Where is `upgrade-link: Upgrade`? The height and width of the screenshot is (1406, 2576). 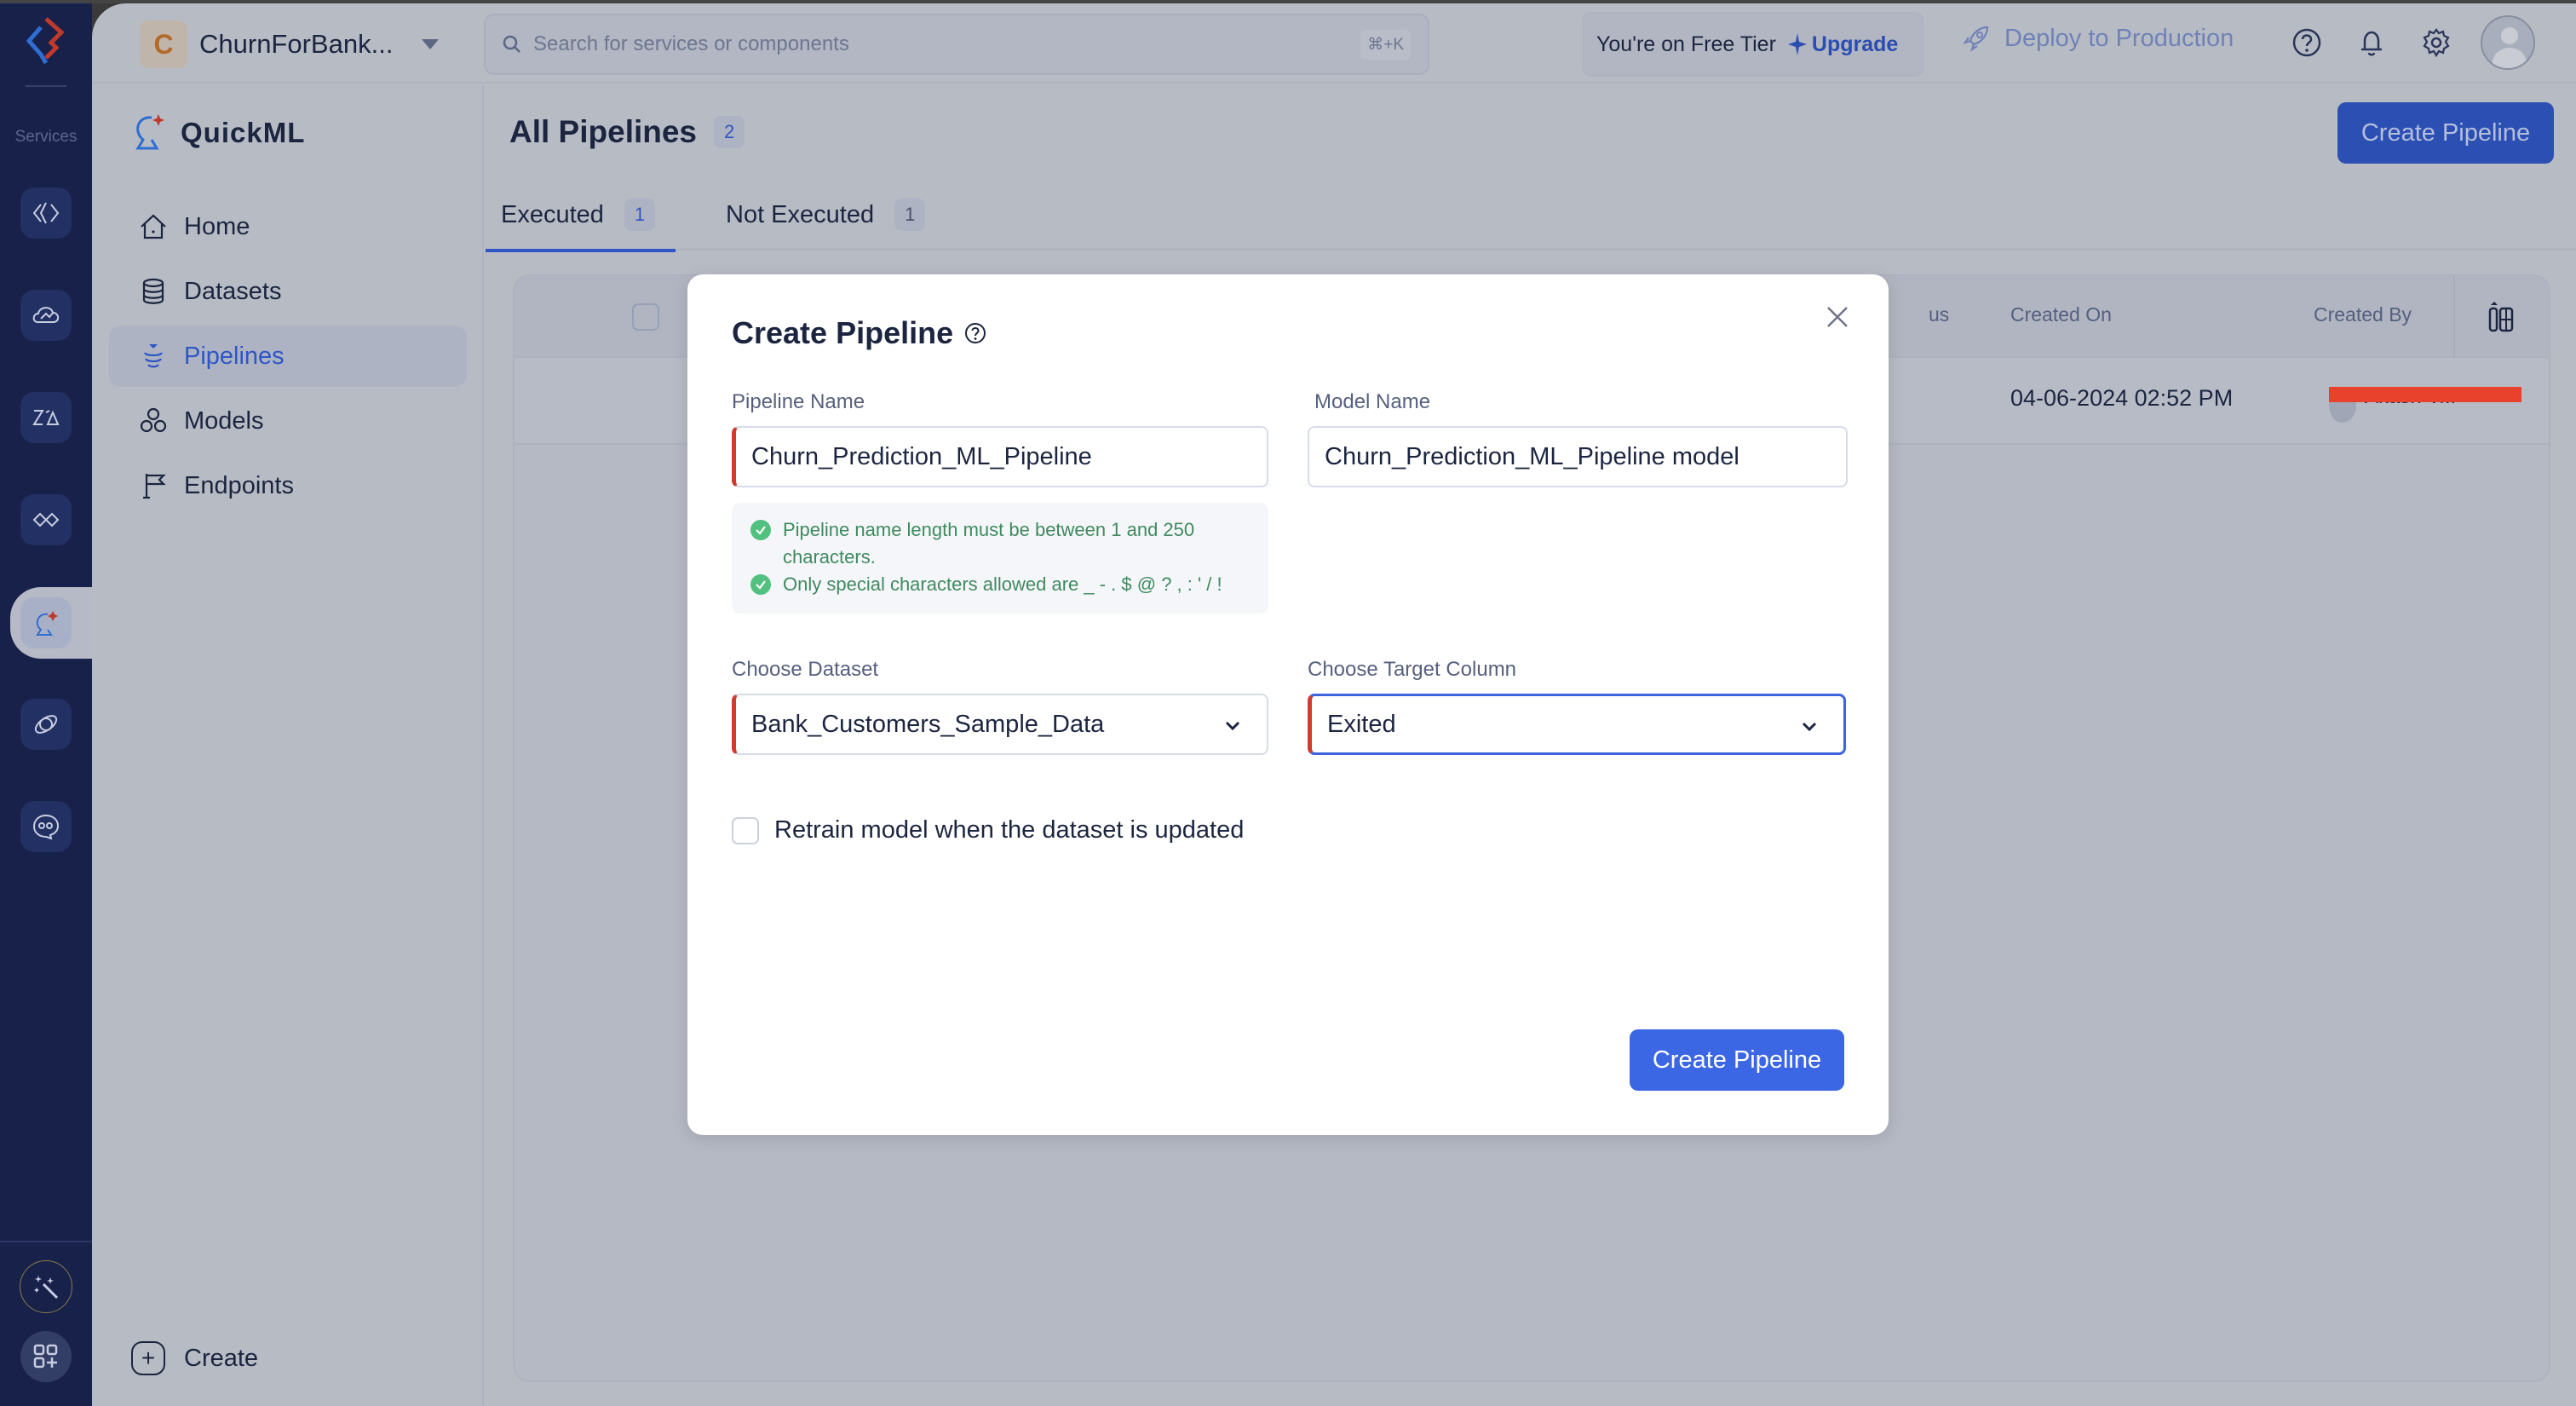 upgrade-link: Upgrade is located at coordinates (1843, 44).